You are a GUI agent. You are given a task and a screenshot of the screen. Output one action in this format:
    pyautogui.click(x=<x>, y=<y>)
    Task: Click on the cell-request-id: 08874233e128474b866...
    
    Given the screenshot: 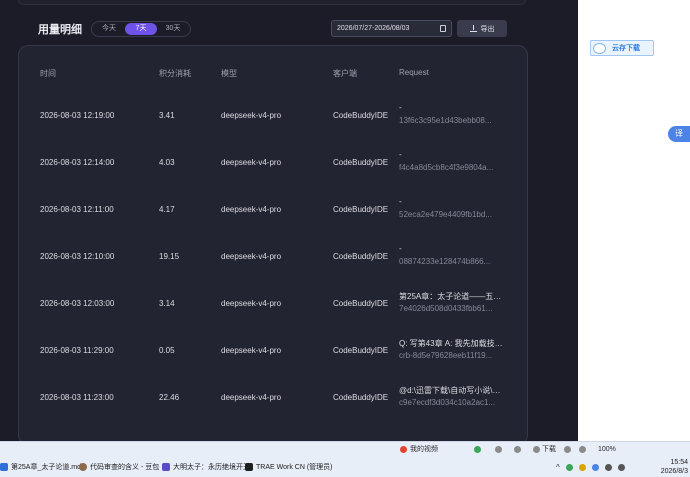 What is the action you would take?
    pyautogui.click(x=445, y=261)
    